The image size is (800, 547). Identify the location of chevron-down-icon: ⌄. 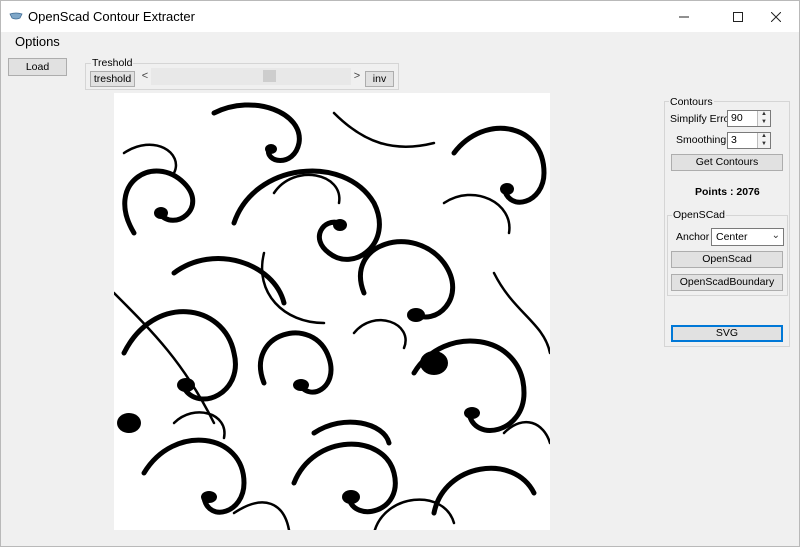
(776, 235).